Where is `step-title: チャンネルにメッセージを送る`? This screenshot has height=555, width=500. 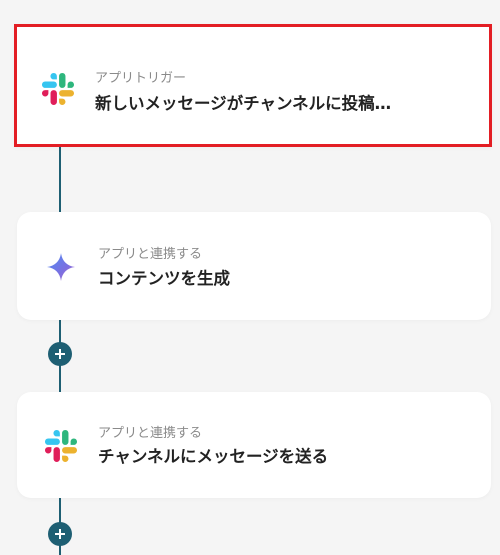
step-title: チャンネルにメッセージを送る is located at coordinates (213, 456).